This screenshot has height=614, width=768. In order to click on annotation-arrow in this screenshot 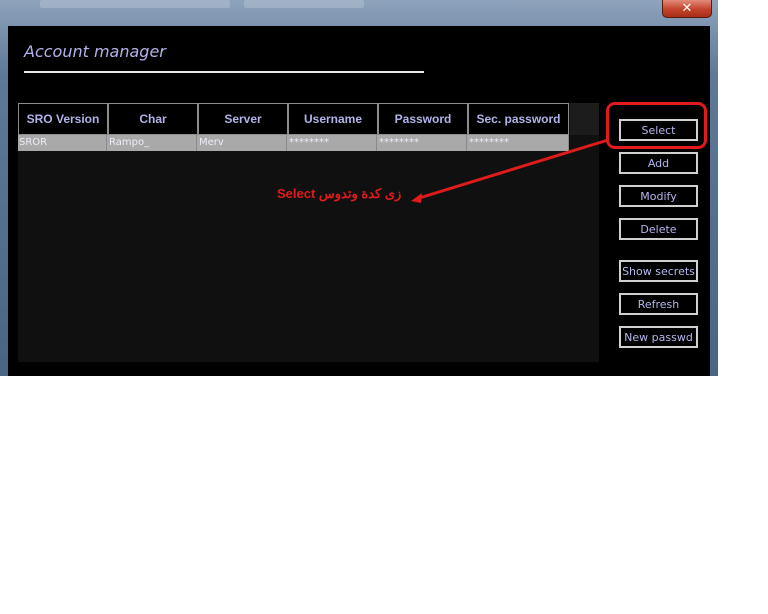, I will do `click(510, 170)`.